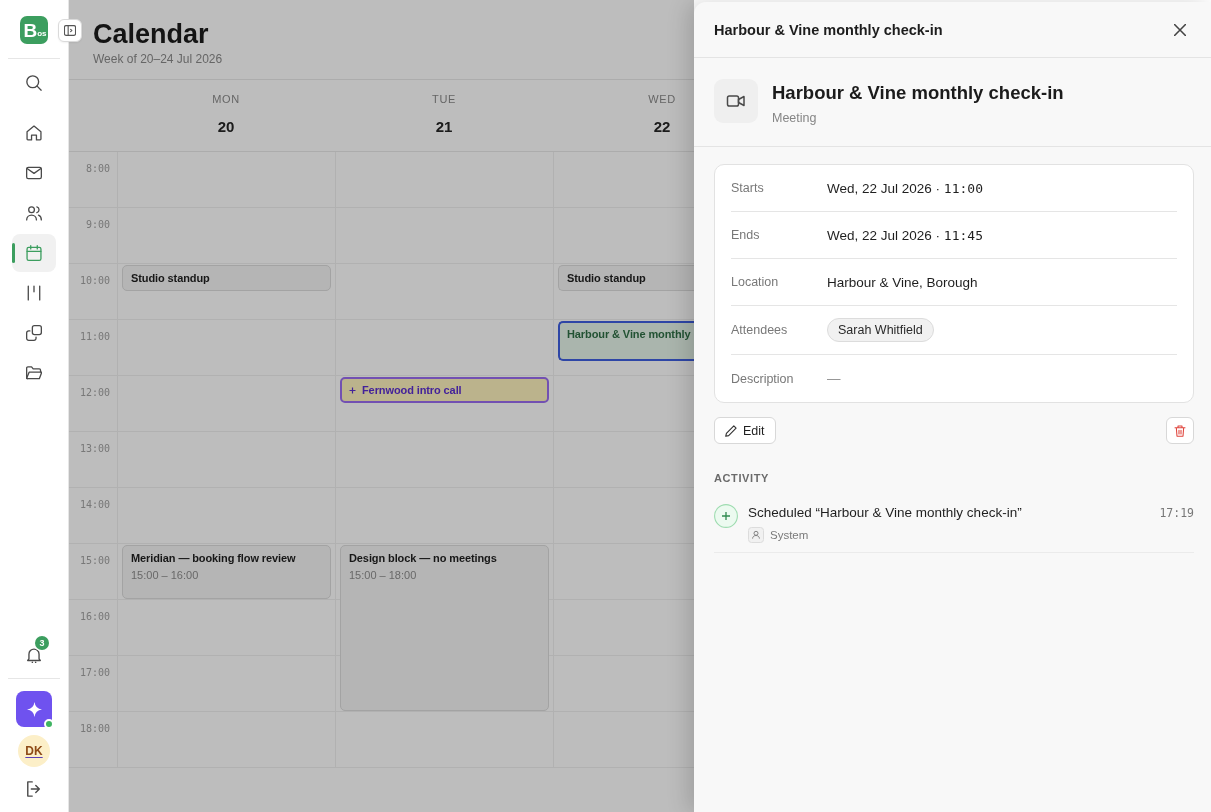 The image size is (1211, 812). What do you see at coordinates (444, 628) in the screenshot?
I see `calendar-event: Design block — no meetings 15:00 – 18:00` at bounding box center [444, 628].